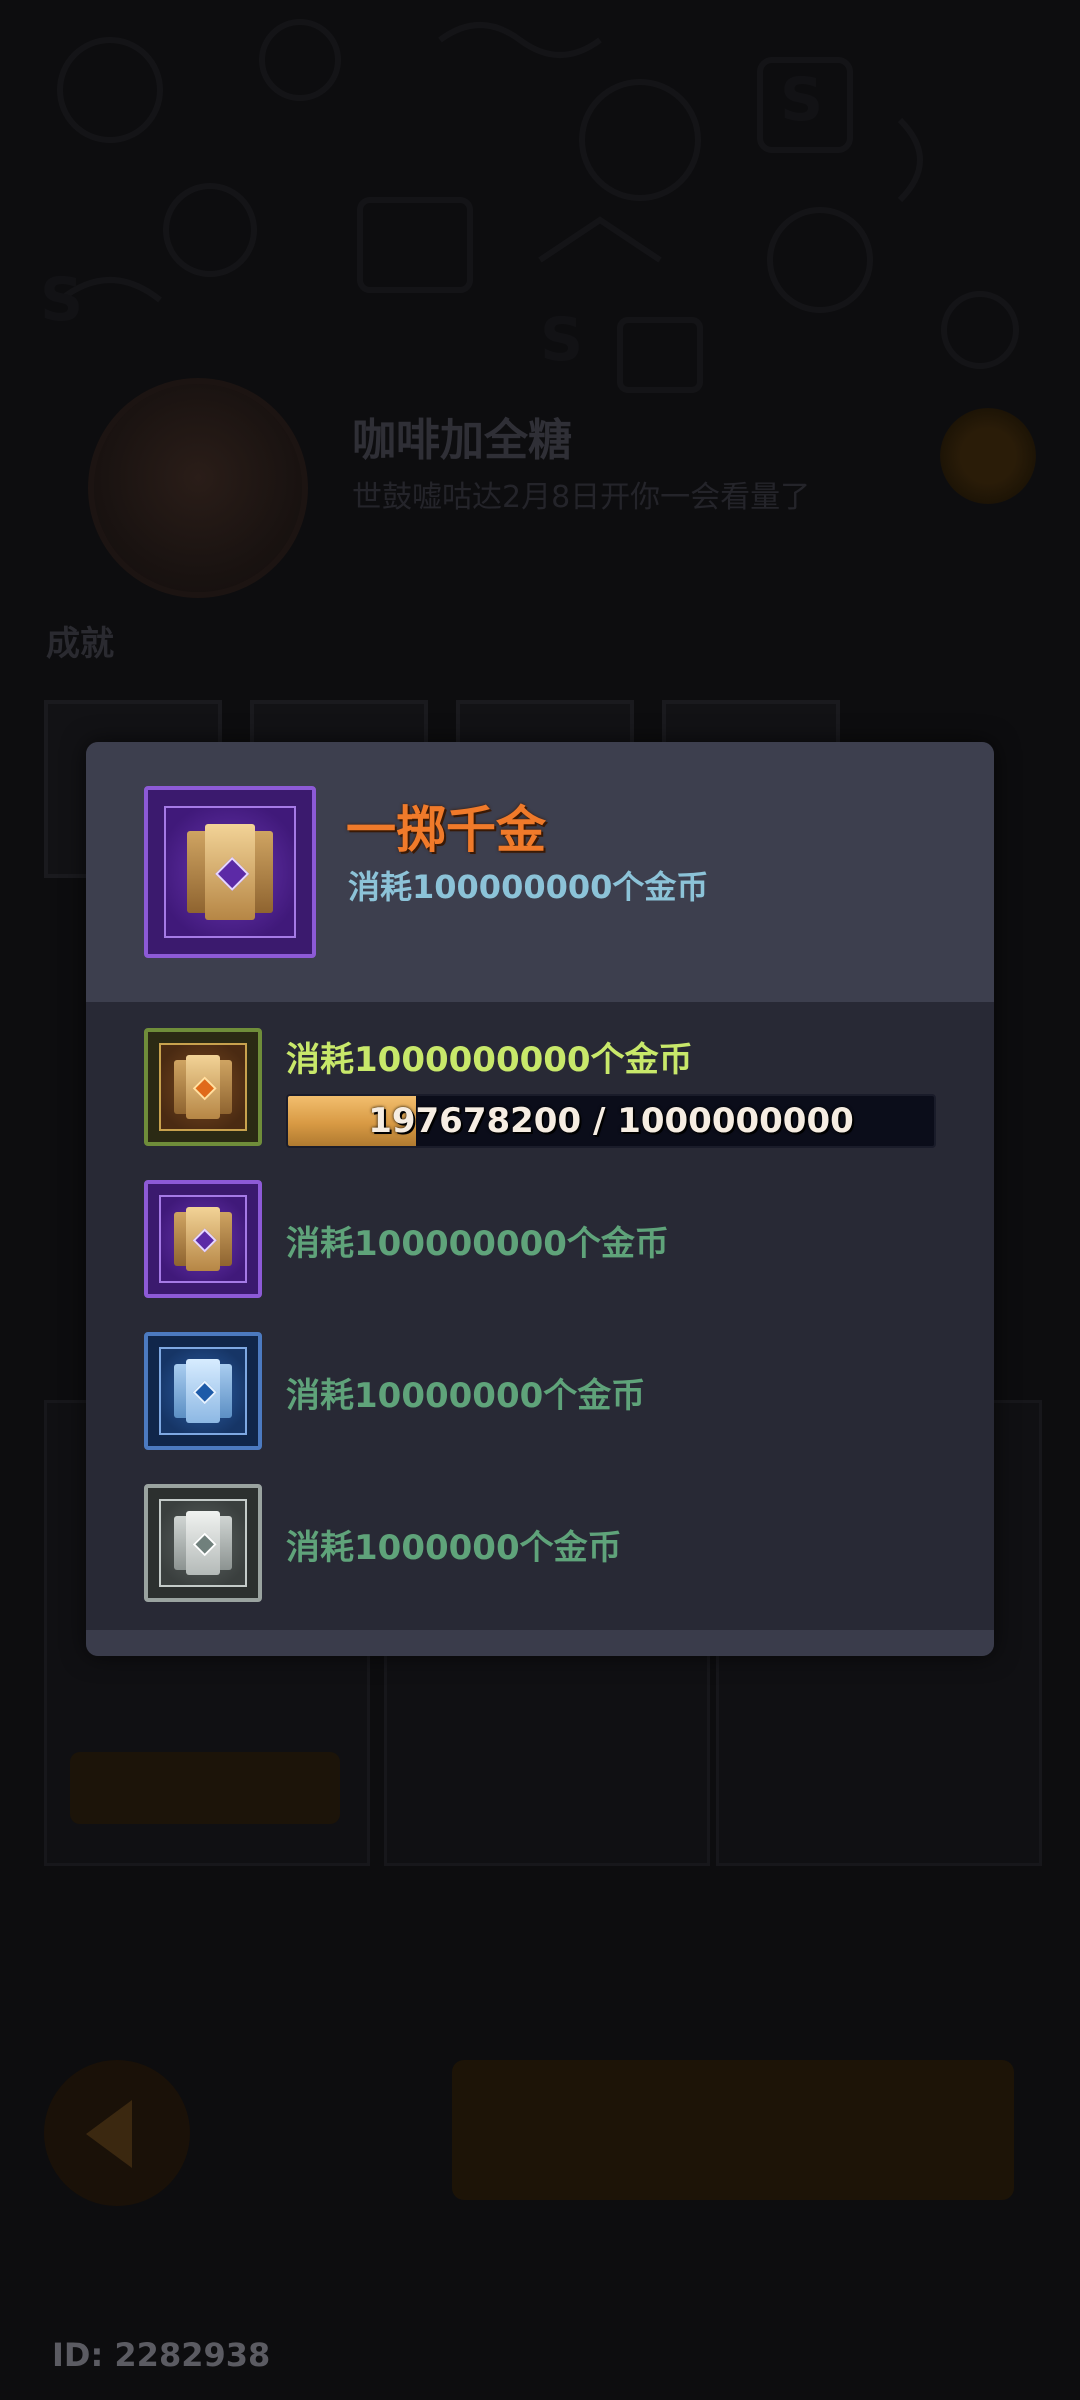 The width and height of the screenshot is (1080, 2400). What do you see at coordinates (466, 1396) in the screenshot?
I see `tier-label: 消耗10000000个金币` at bounding box center [466, 1396].